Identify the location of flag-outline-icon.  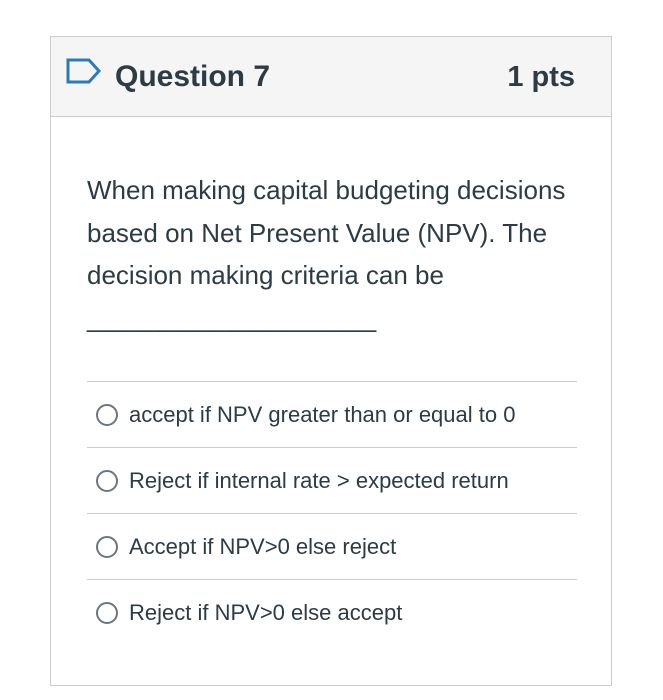
(84, 71).